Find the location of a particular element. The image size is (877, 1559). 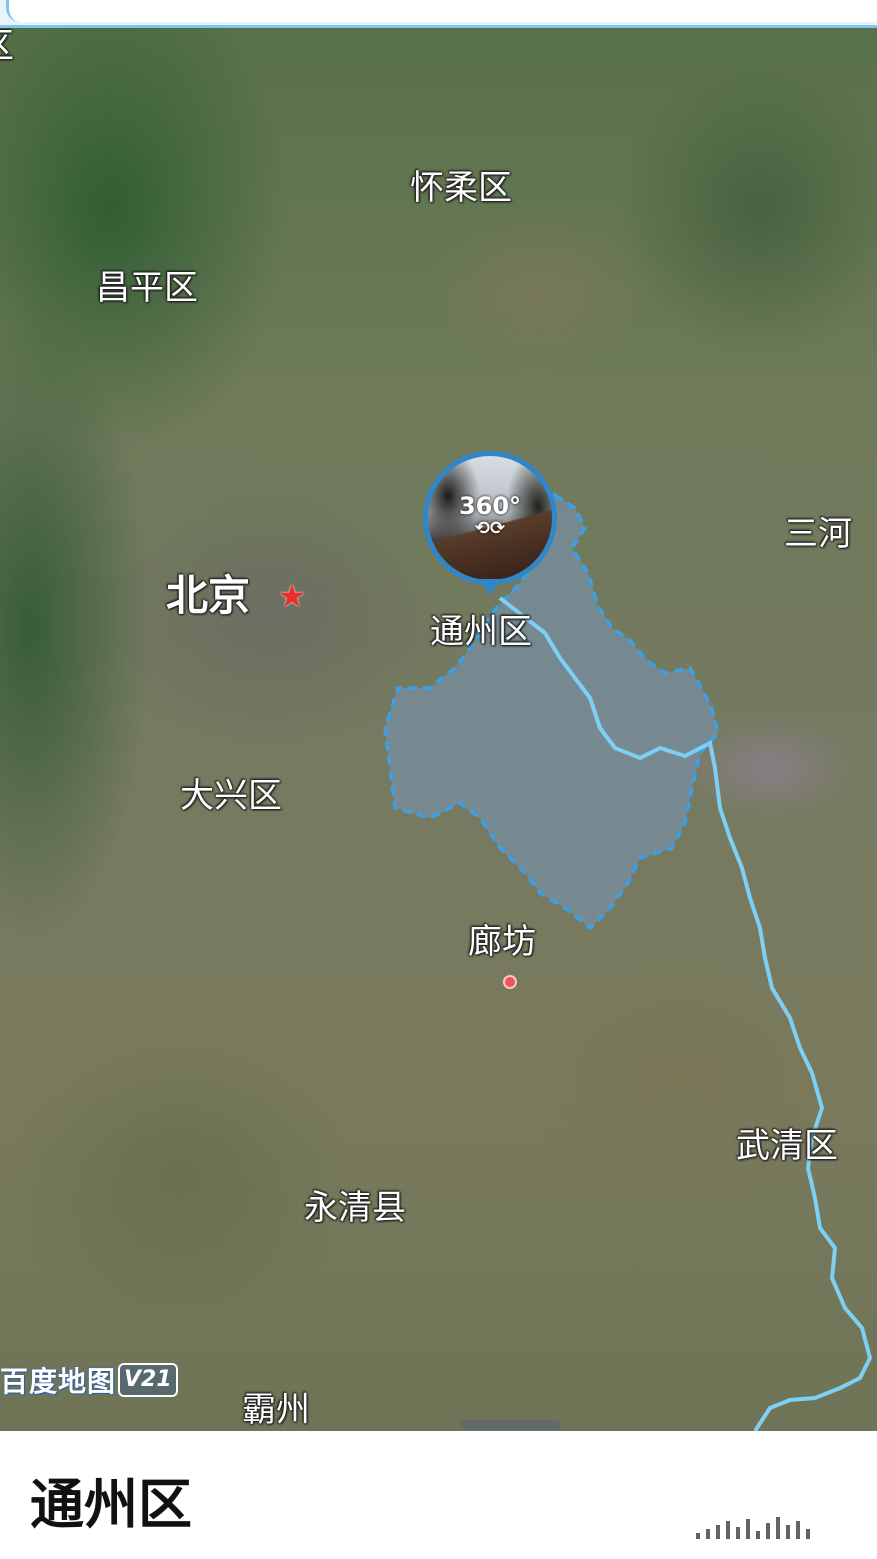

marker-pointer-icon is located at coordinates (490, 587).